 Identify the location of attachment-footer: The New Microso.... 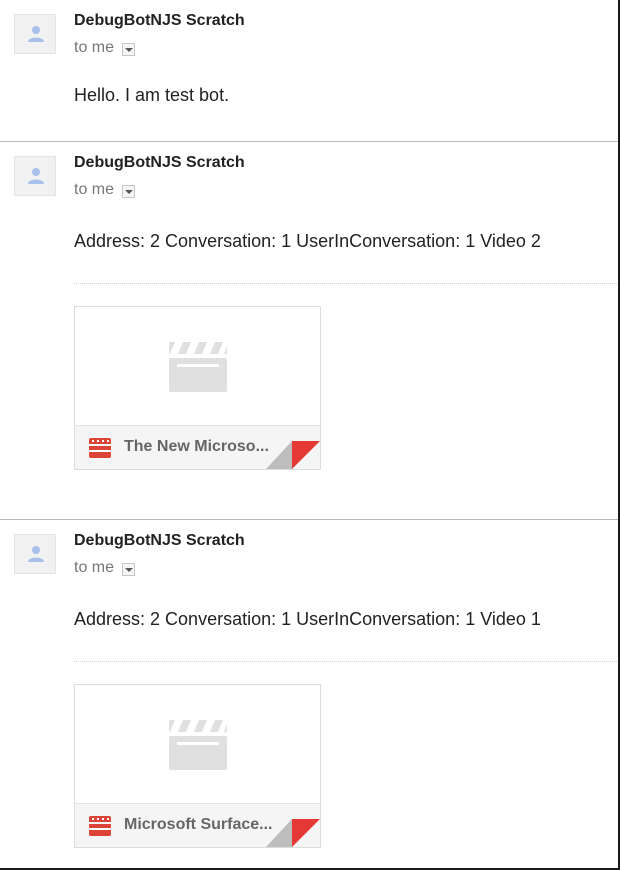
(197, 447).